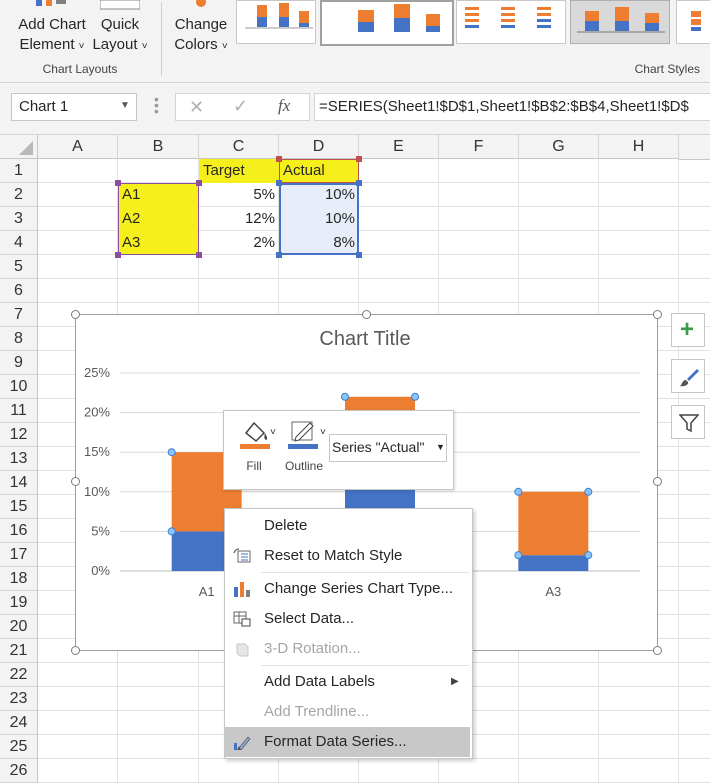 The width and height of the screenshot is (710, 783). Describe the element at coordinates (239, 171) in the screenshot. I see `cell-c1: Target` at that location.